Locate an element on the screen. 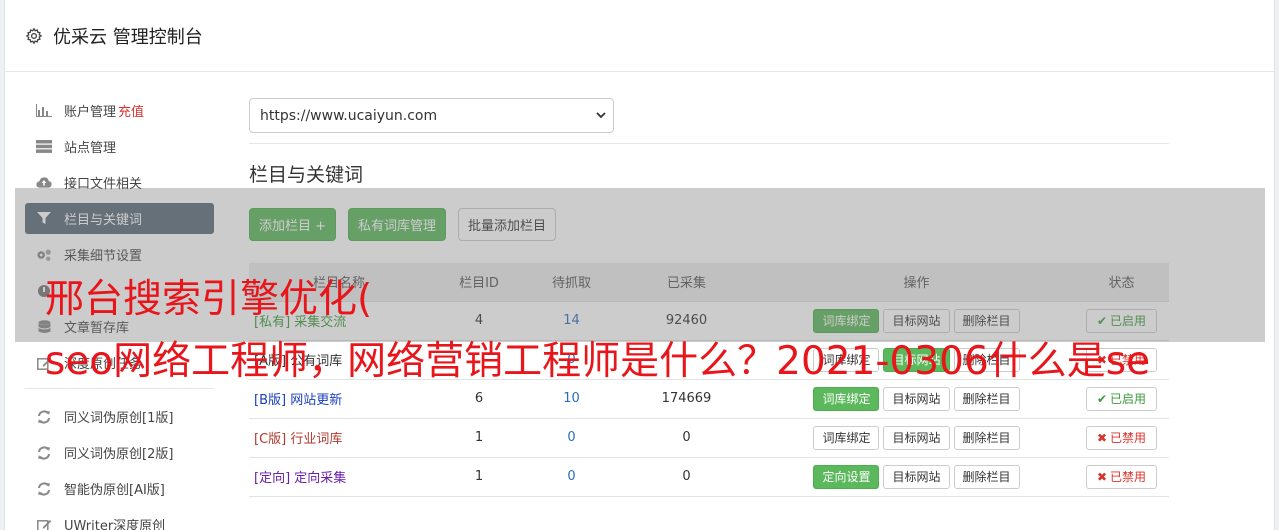 Image resolution: width=1279 pixels, height=530 pixels. sidebar-item-label: 站点管理 is located at coordinates (90, 148).